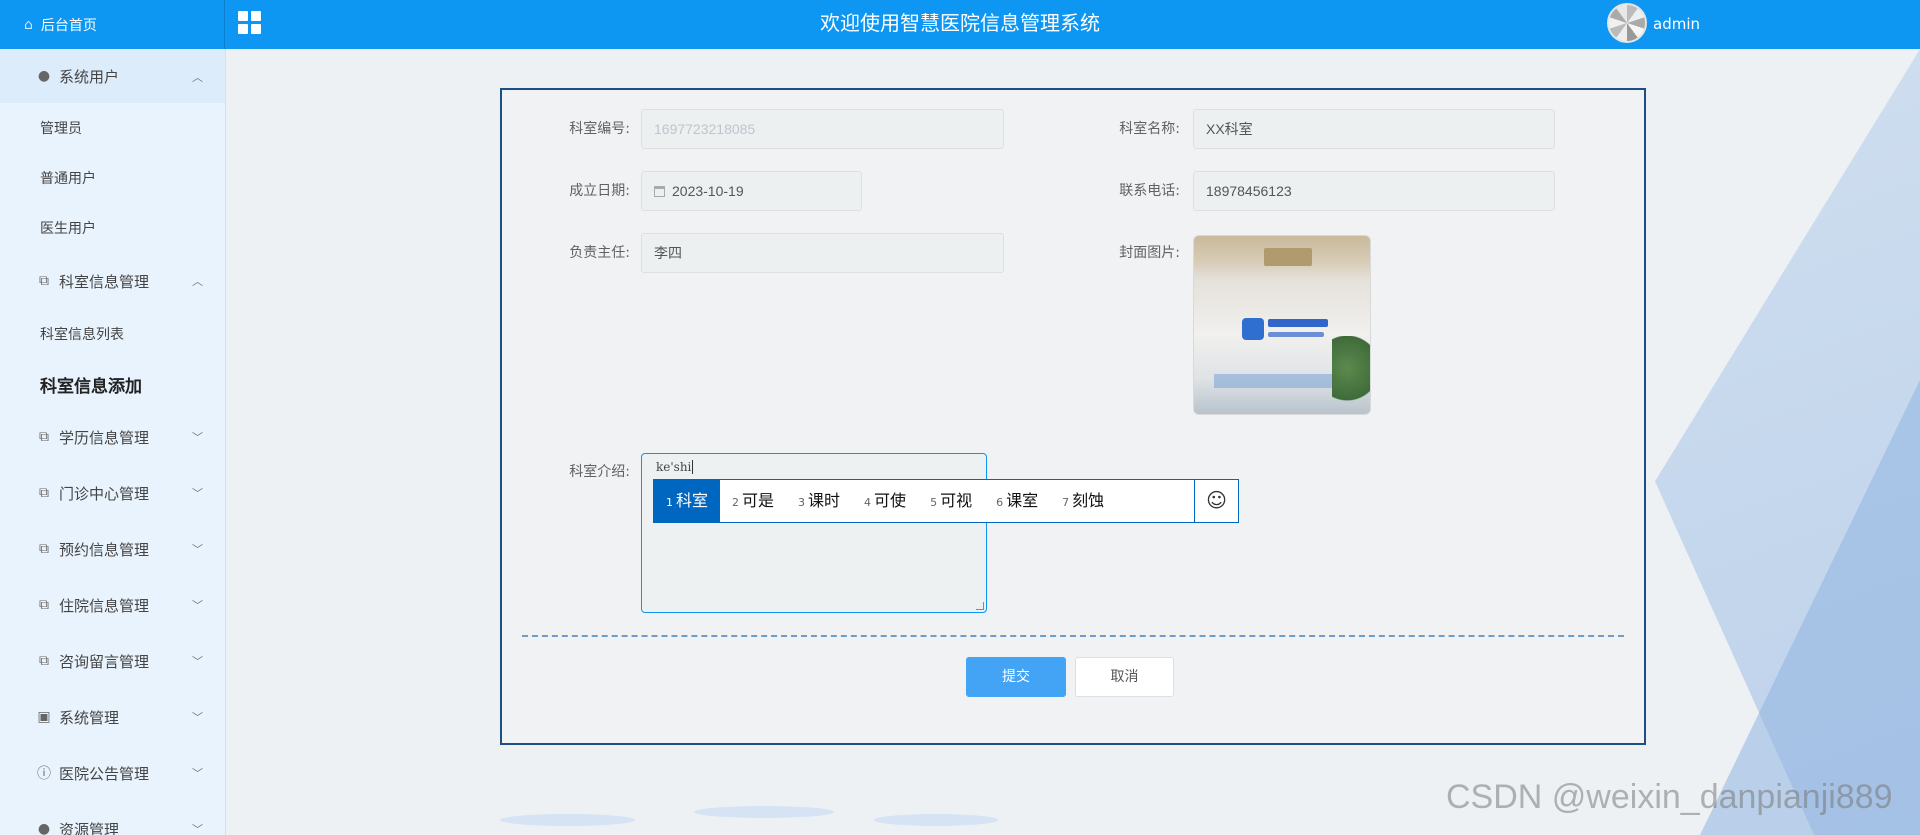 The image size is (1920, 835). What do you see at coordinates (104, 661) in the screenshot?
I see `sidebar-item-label: 咨询留言管理` at bounding box center [104, 661].